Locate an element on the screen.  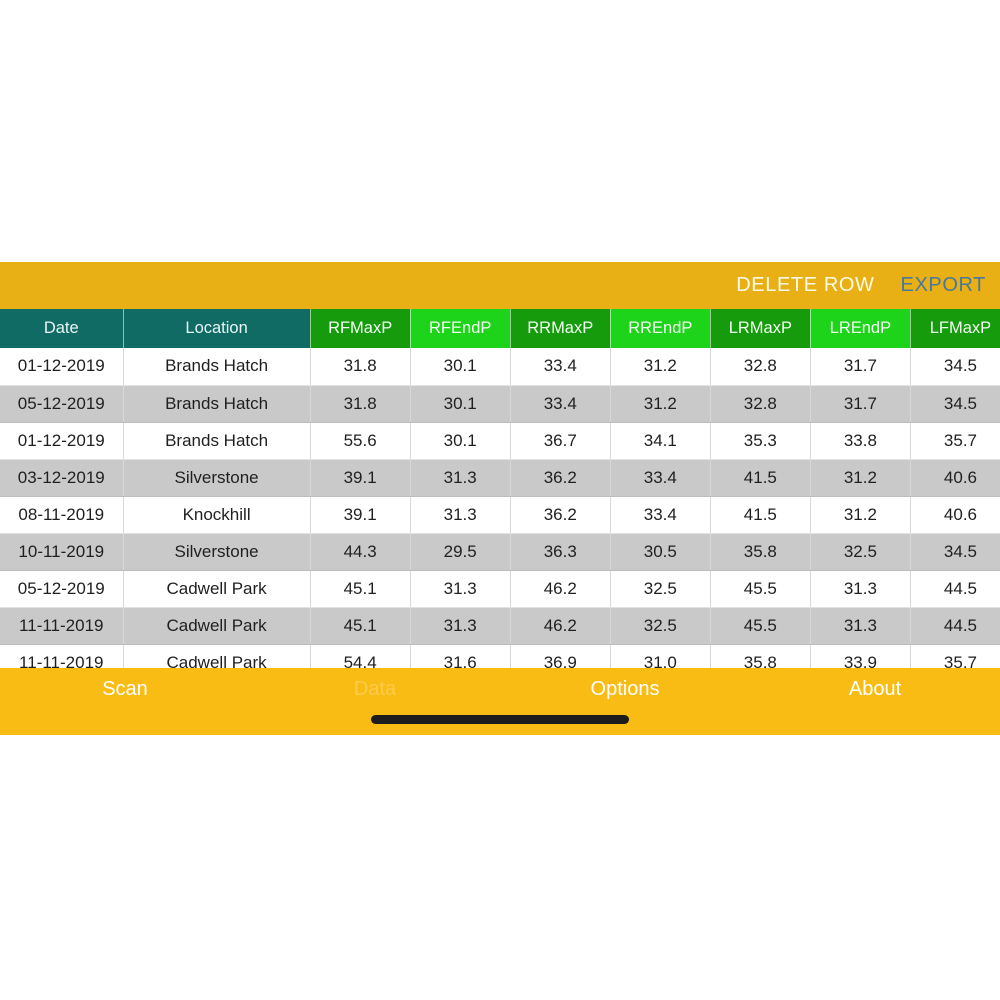
delete-row-button: DELETE ROW is located at coordinates (805, 285).